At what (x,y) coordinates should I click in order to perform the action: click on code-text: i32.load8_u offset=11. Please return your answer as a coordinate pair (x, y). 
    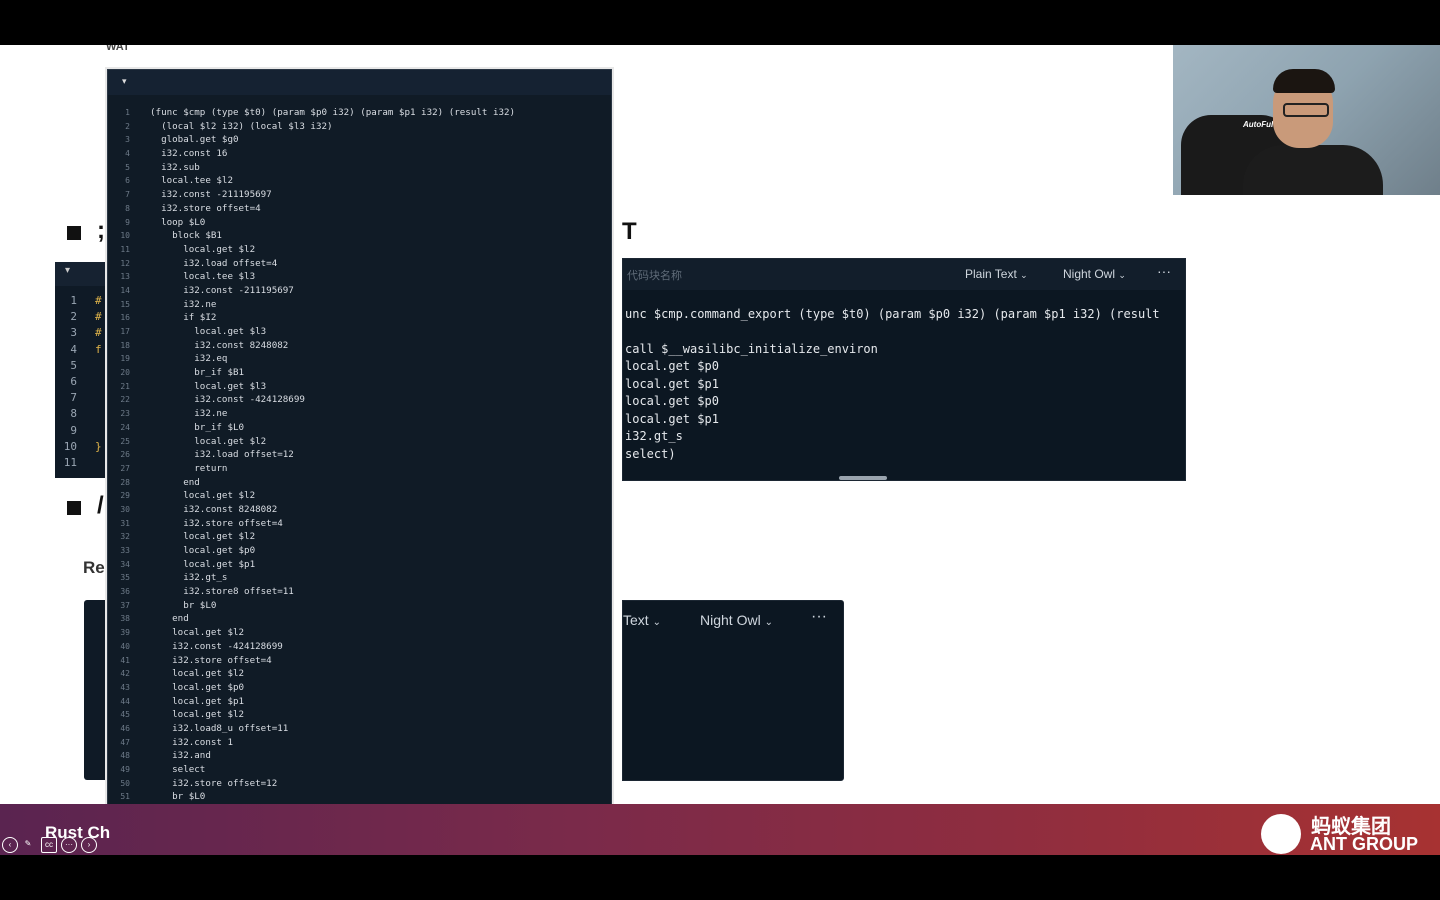
    Looking at the image, I should click on (219, 728).